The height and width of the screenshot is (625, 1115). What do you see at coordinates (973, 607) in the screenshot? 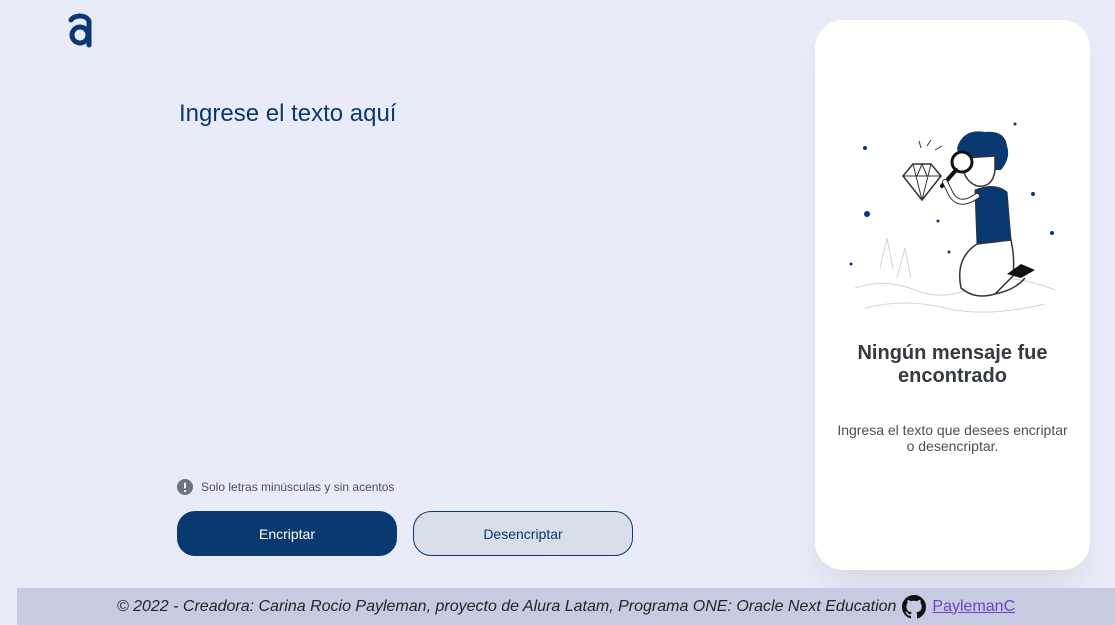
I see `github-profile-link: PaylemanC` at bounding box center [973, 607].